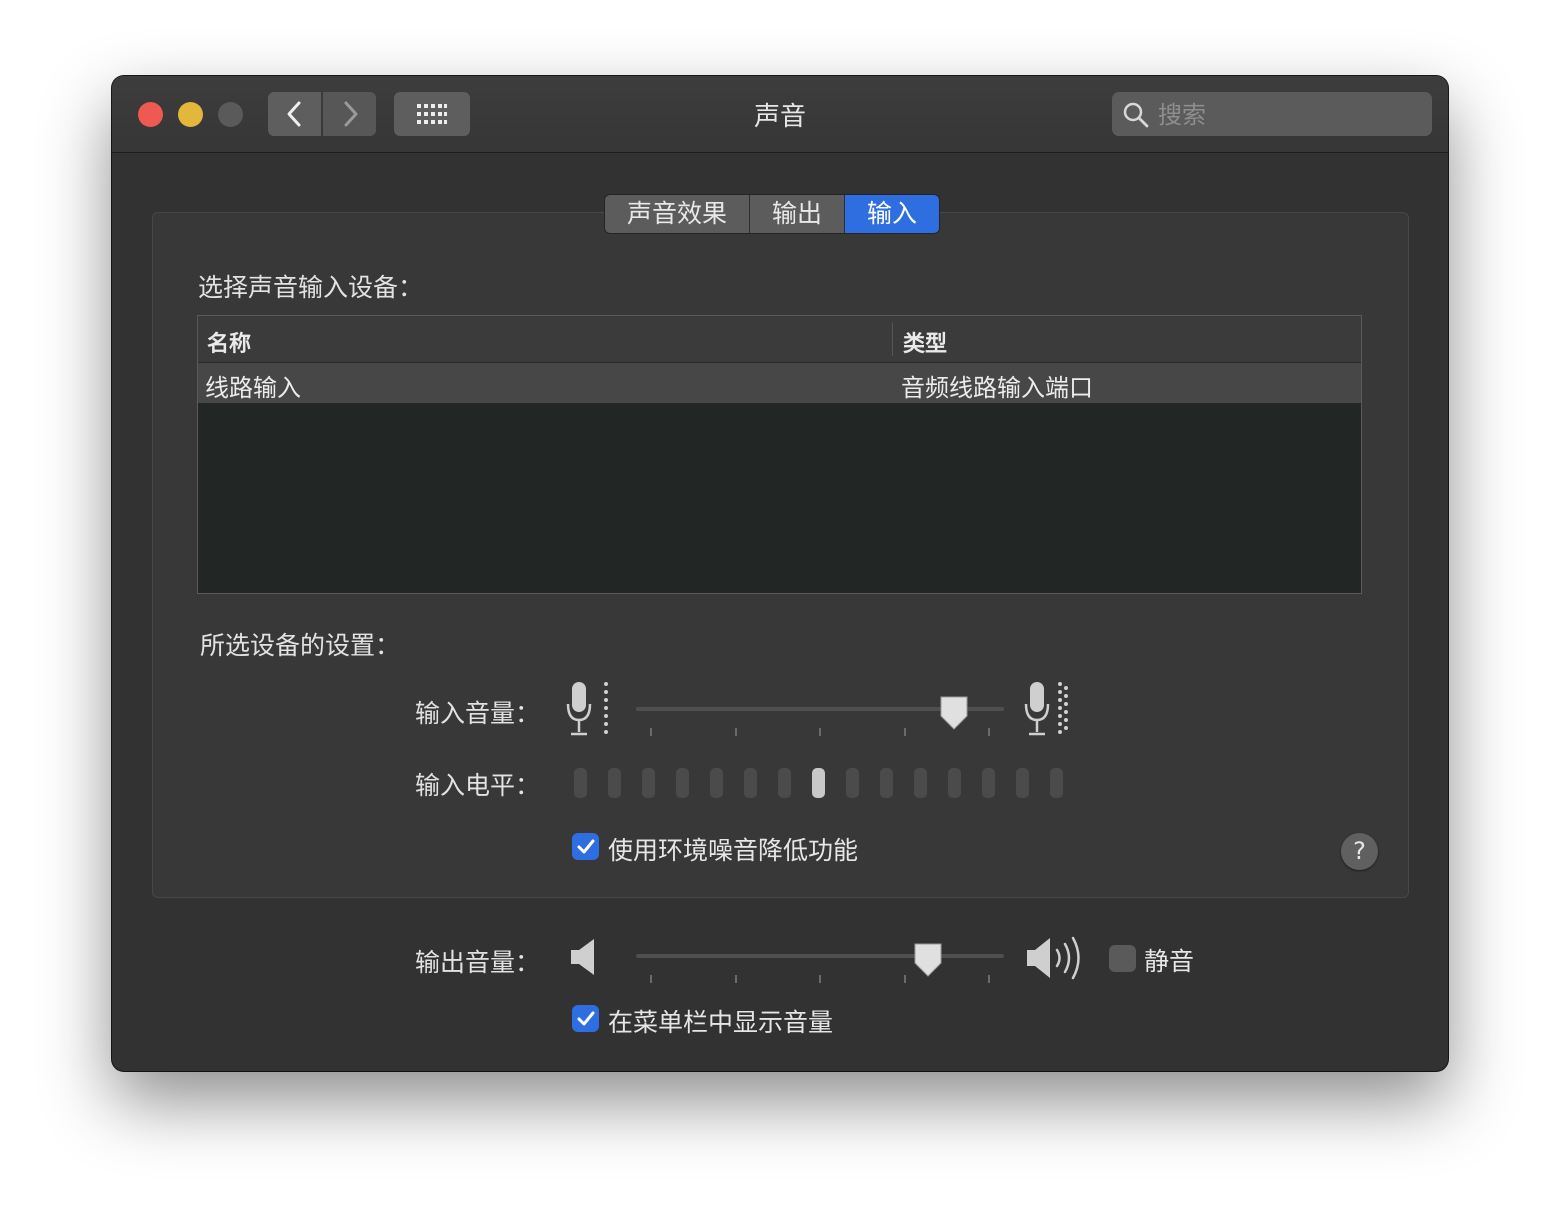 The image size is (1560, 1220). Describe the element at coordinates (1169, 960) in the screenshot. I see `mute-label: 静音` at that location.